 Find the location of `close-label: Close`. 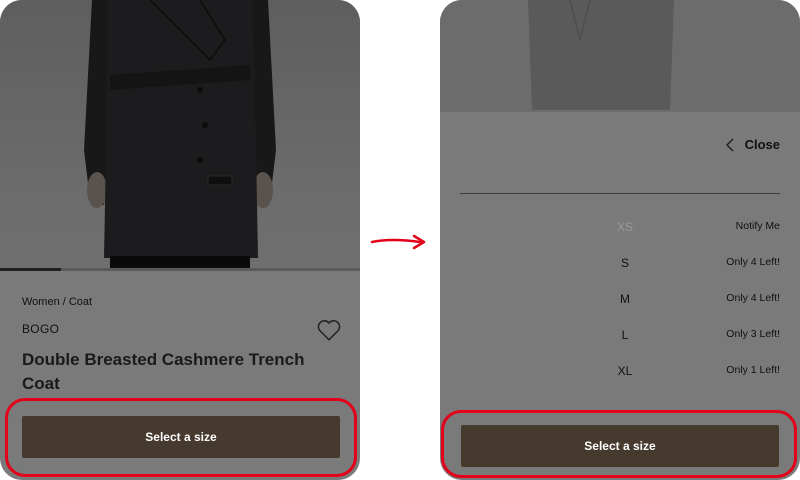

close-label: Close is located at coordinates (762, 144).